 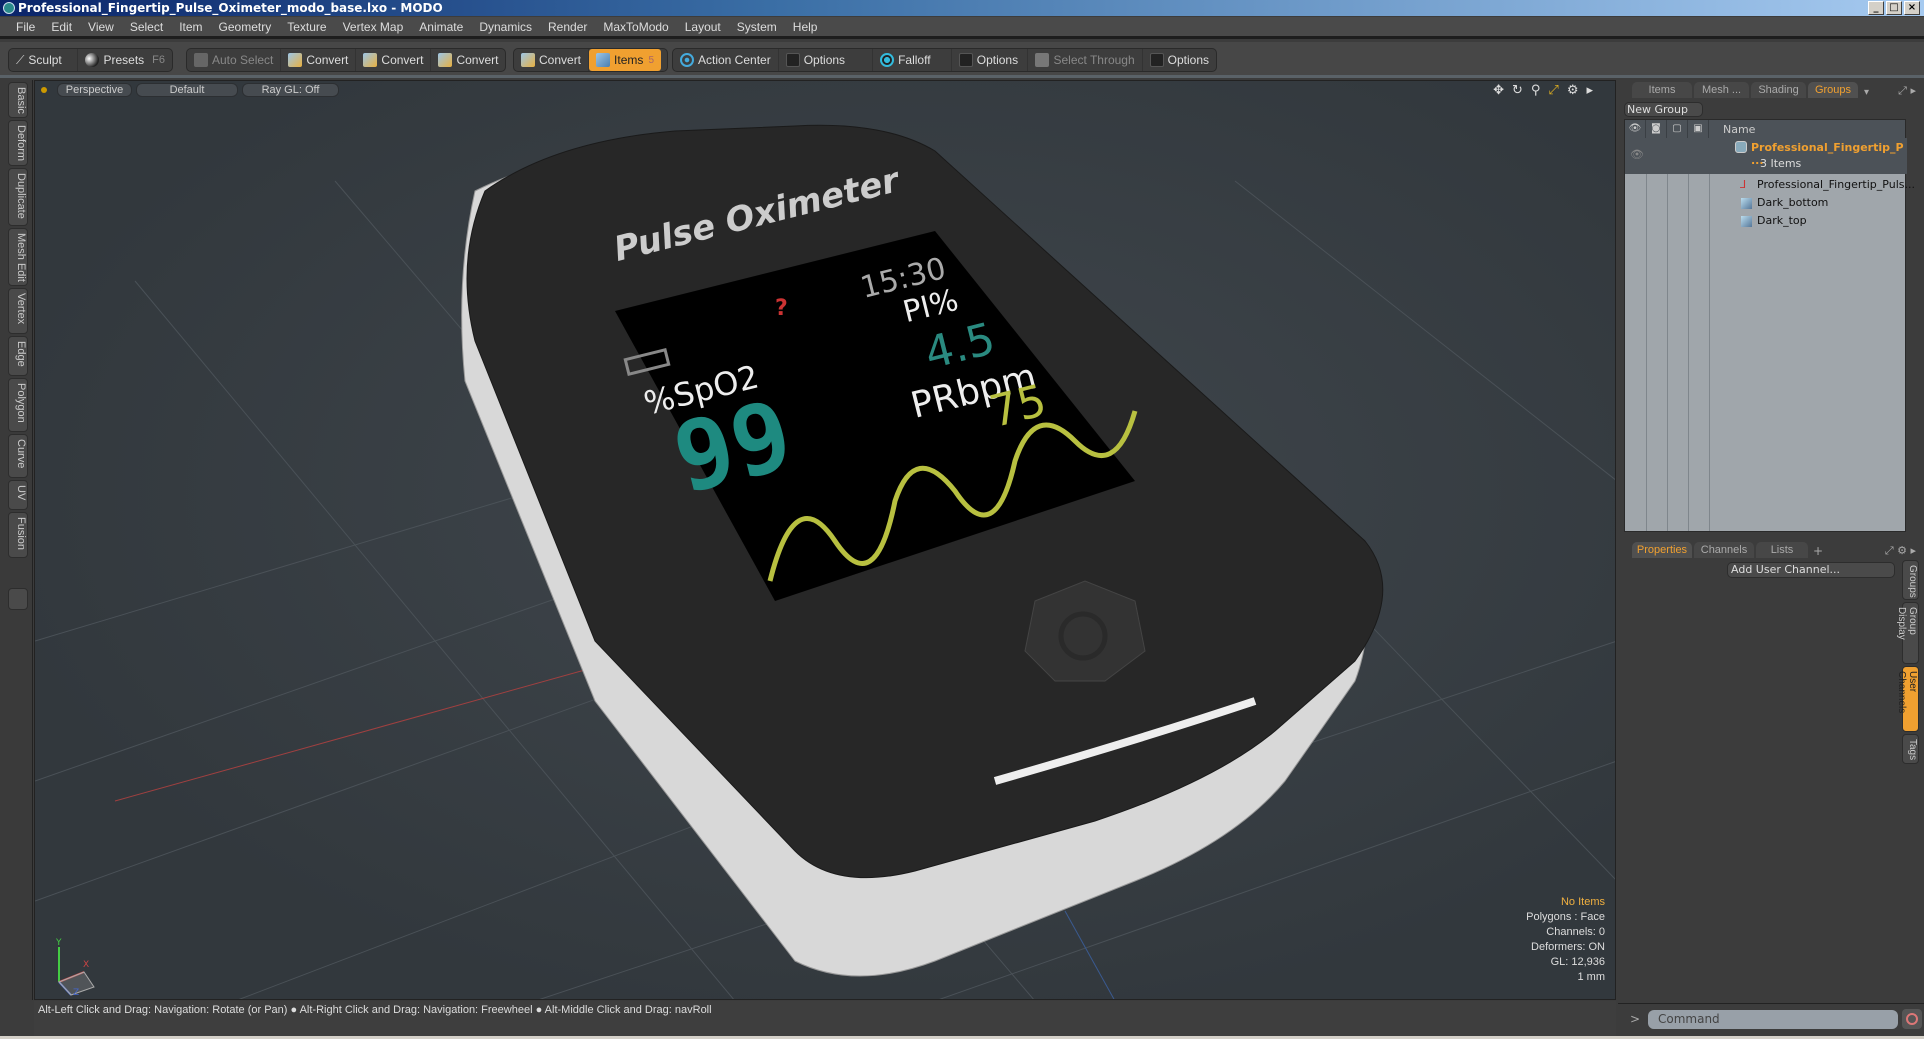 I want to click on modo-app-icon, so click(x=9, y=8).